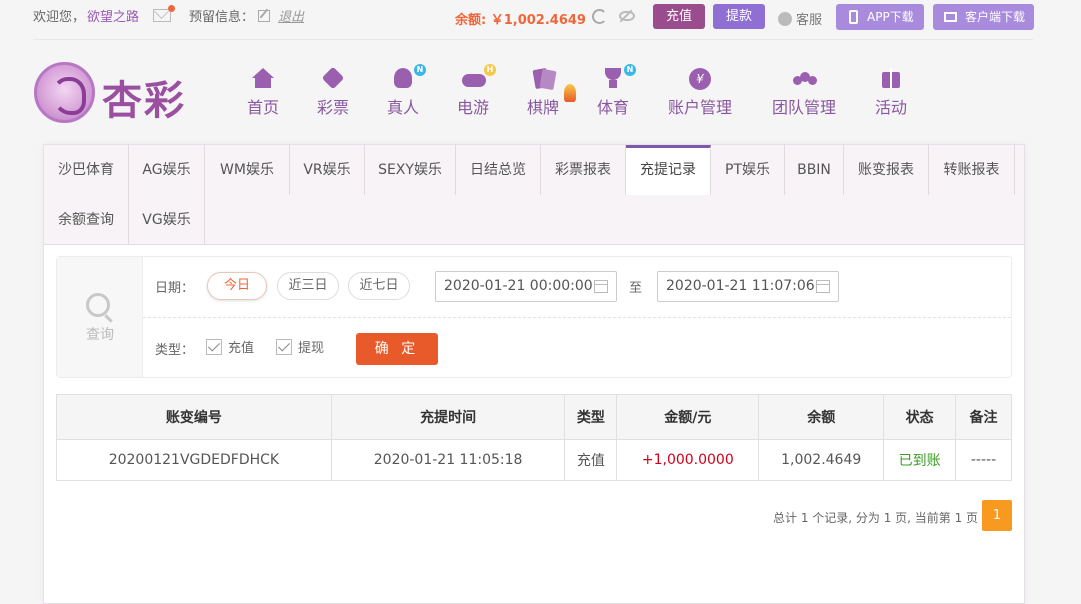 This screenshot has height=604, width=1081. I want to click on phone-icon, so click(853, 17).